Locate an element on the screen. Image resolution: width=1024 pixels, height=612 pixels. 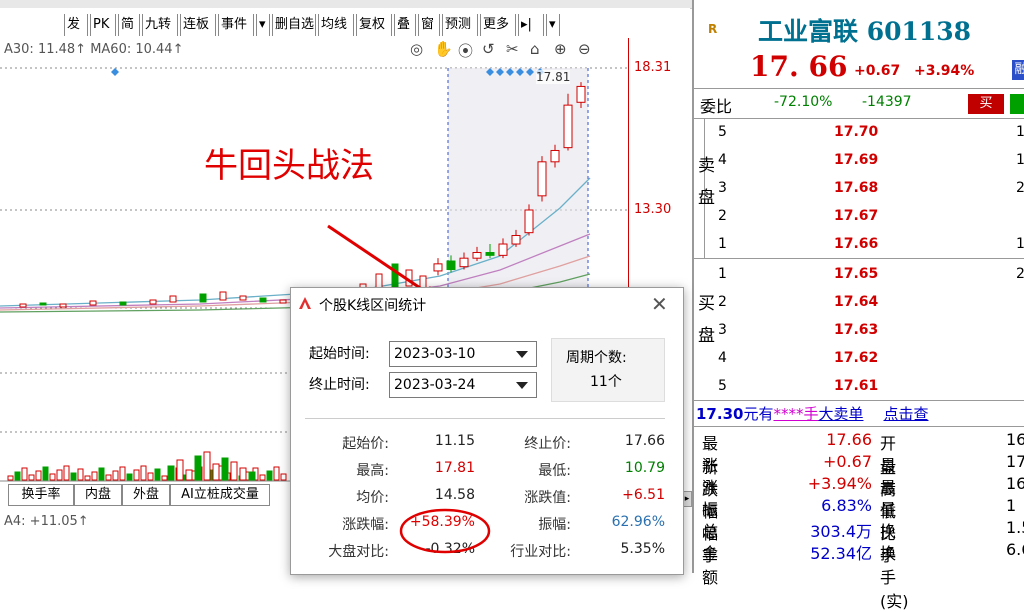
buy-button: 买 is located at coordinates (986, 104).